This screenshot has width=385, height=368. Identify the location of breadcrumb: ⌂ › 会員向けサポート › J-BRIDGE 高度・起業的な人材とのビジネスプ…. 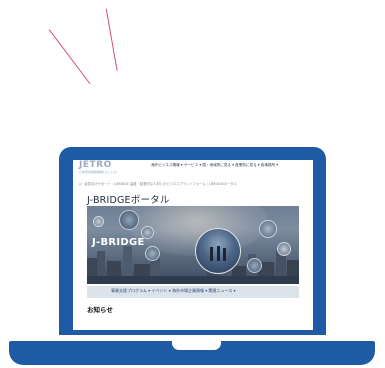
(158, 183).